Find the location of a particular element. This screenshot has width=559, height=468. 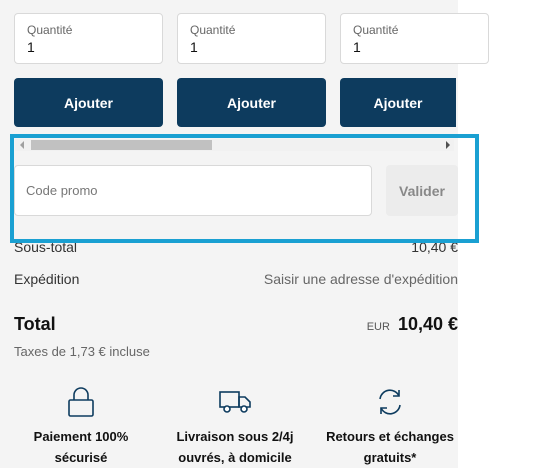

horizontal-scrollbar is located at coordinates (234, 145).